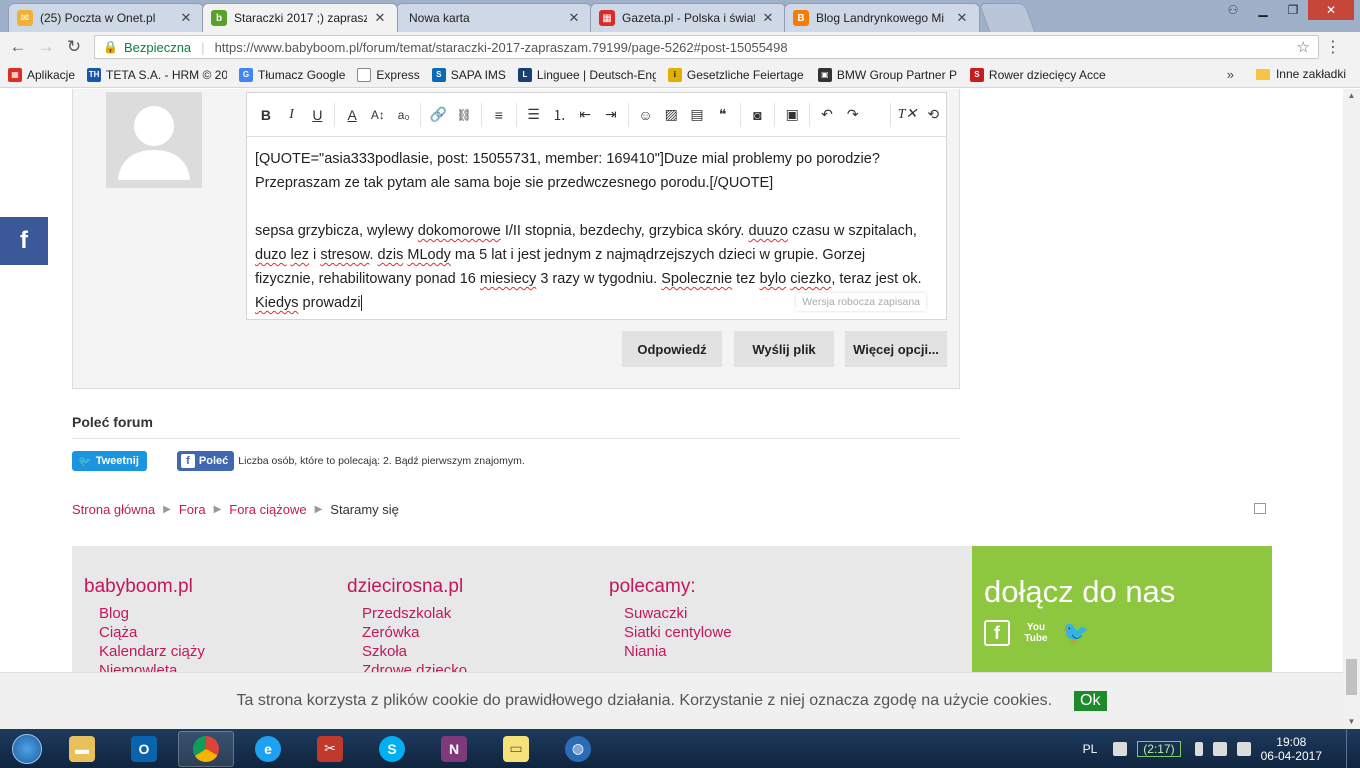 This screenshot has height=768, width=1360. What do you see at coordinates (152, 632) in the screenshot?
I see `footer-link: Ciąża` at bounding box center [152, 632].